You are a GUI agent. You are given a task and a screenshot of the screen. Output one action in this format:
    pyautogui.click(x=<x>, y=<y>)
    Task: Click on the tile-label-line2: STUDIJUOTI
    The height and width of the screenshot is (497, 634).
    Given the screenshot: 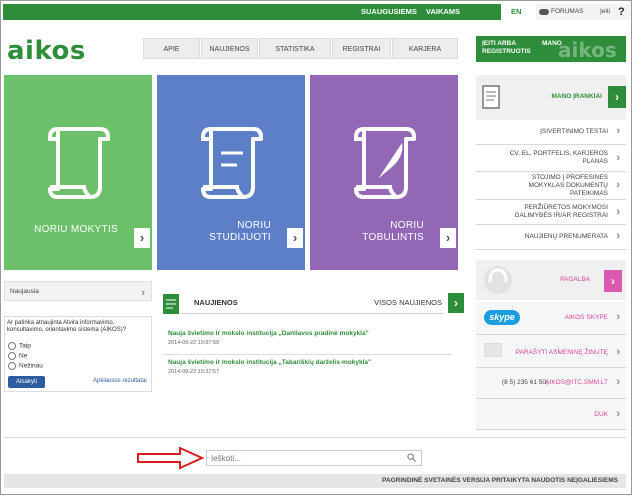 What is the action you would take?
    pyautogui.click(x=240, y=237)
    